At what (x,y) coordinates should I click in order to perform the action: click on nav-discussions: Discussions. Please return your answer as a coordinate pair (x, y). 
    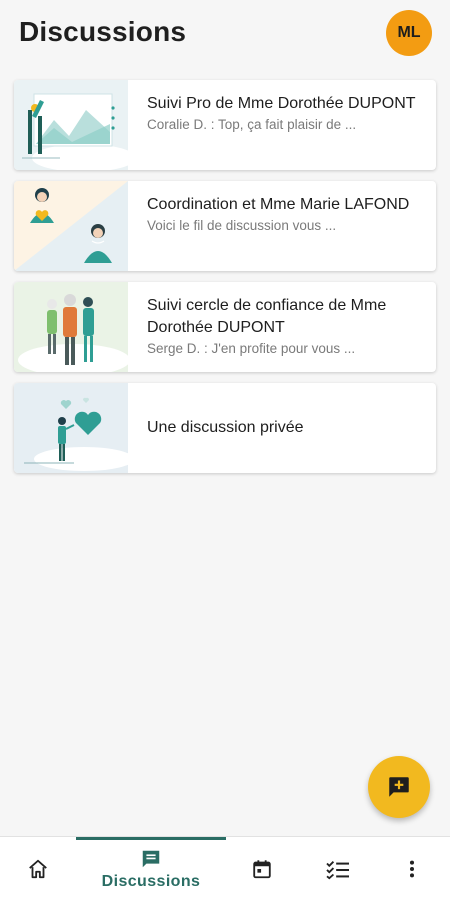
    Looking at the image, I should click on (151, 868).